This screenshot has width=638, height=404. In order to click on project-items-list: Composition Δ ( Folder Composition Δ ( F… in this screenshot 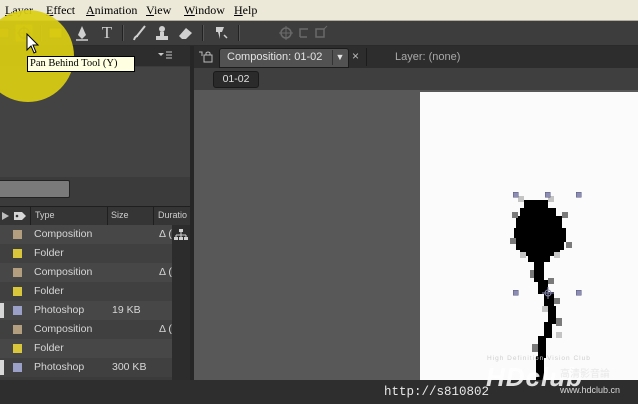, I will do `click(86, 301)`.